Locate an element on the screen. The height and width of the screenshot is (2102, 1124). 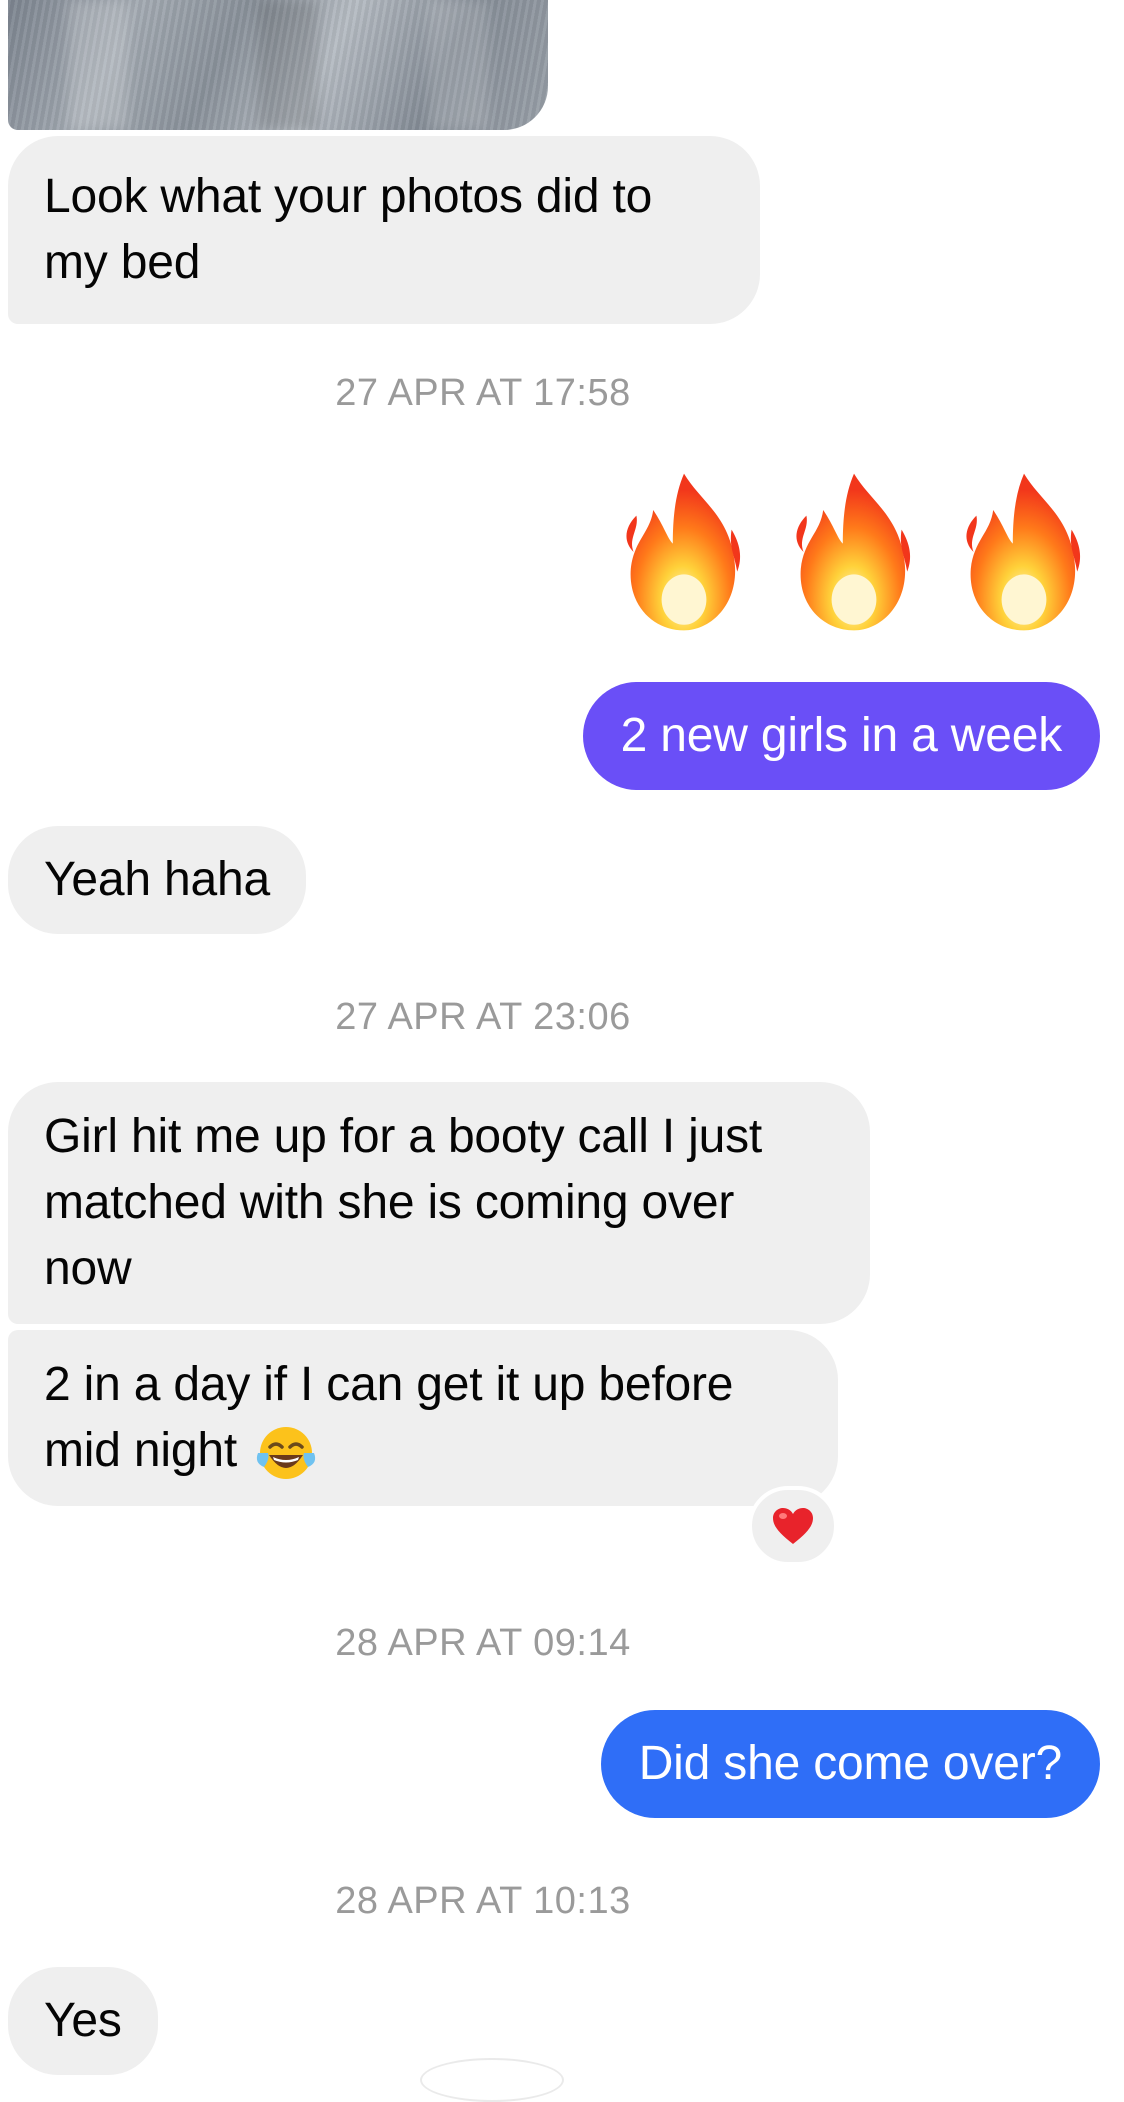
message-incoming: Yes is located at coordinates (83, 2021).